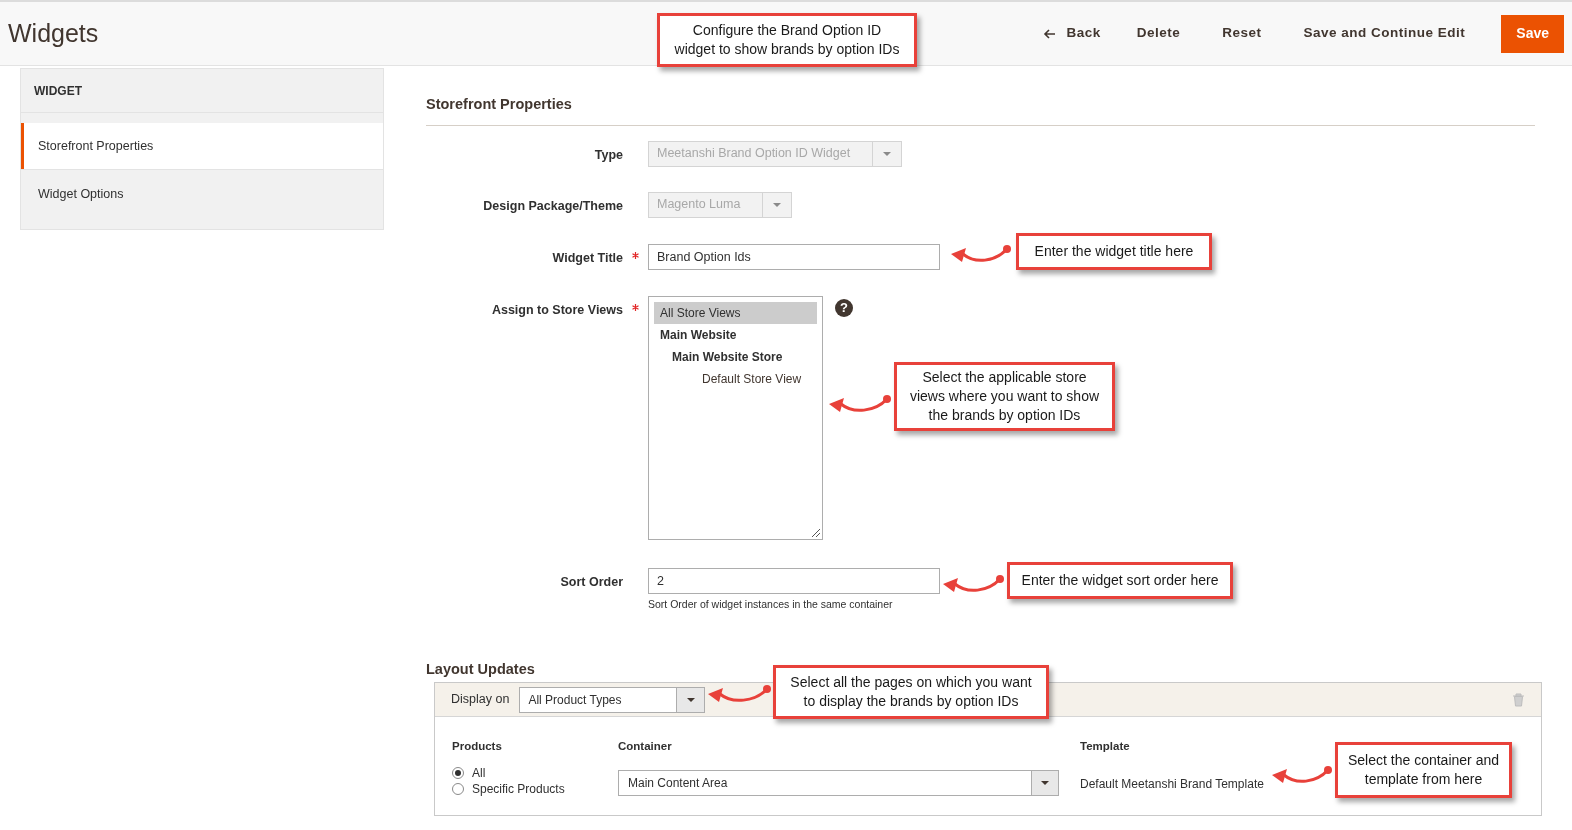 This screenshot has width=1572, height=830. I want to click on field-label: Design Package/Theme, so click(552, 206).